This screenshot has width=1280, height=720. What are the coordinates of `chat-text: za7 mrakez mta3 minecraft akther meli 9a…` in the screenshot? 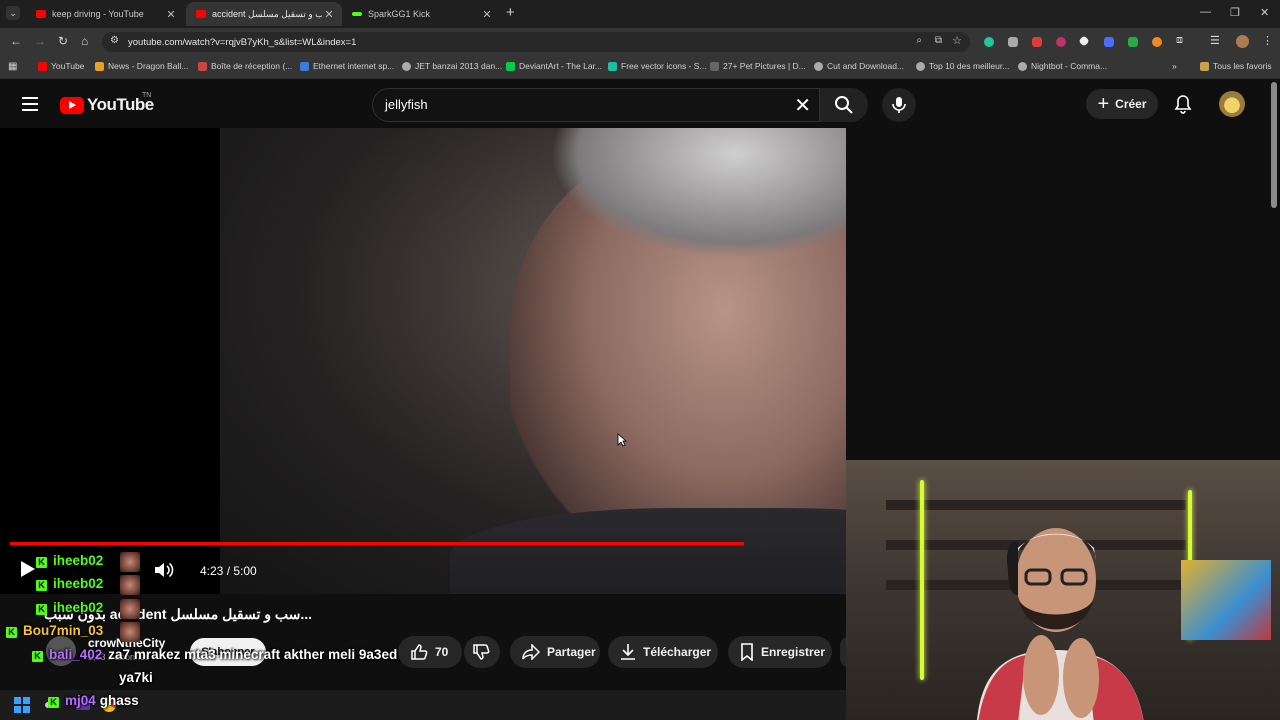 It's located at (253, 654).